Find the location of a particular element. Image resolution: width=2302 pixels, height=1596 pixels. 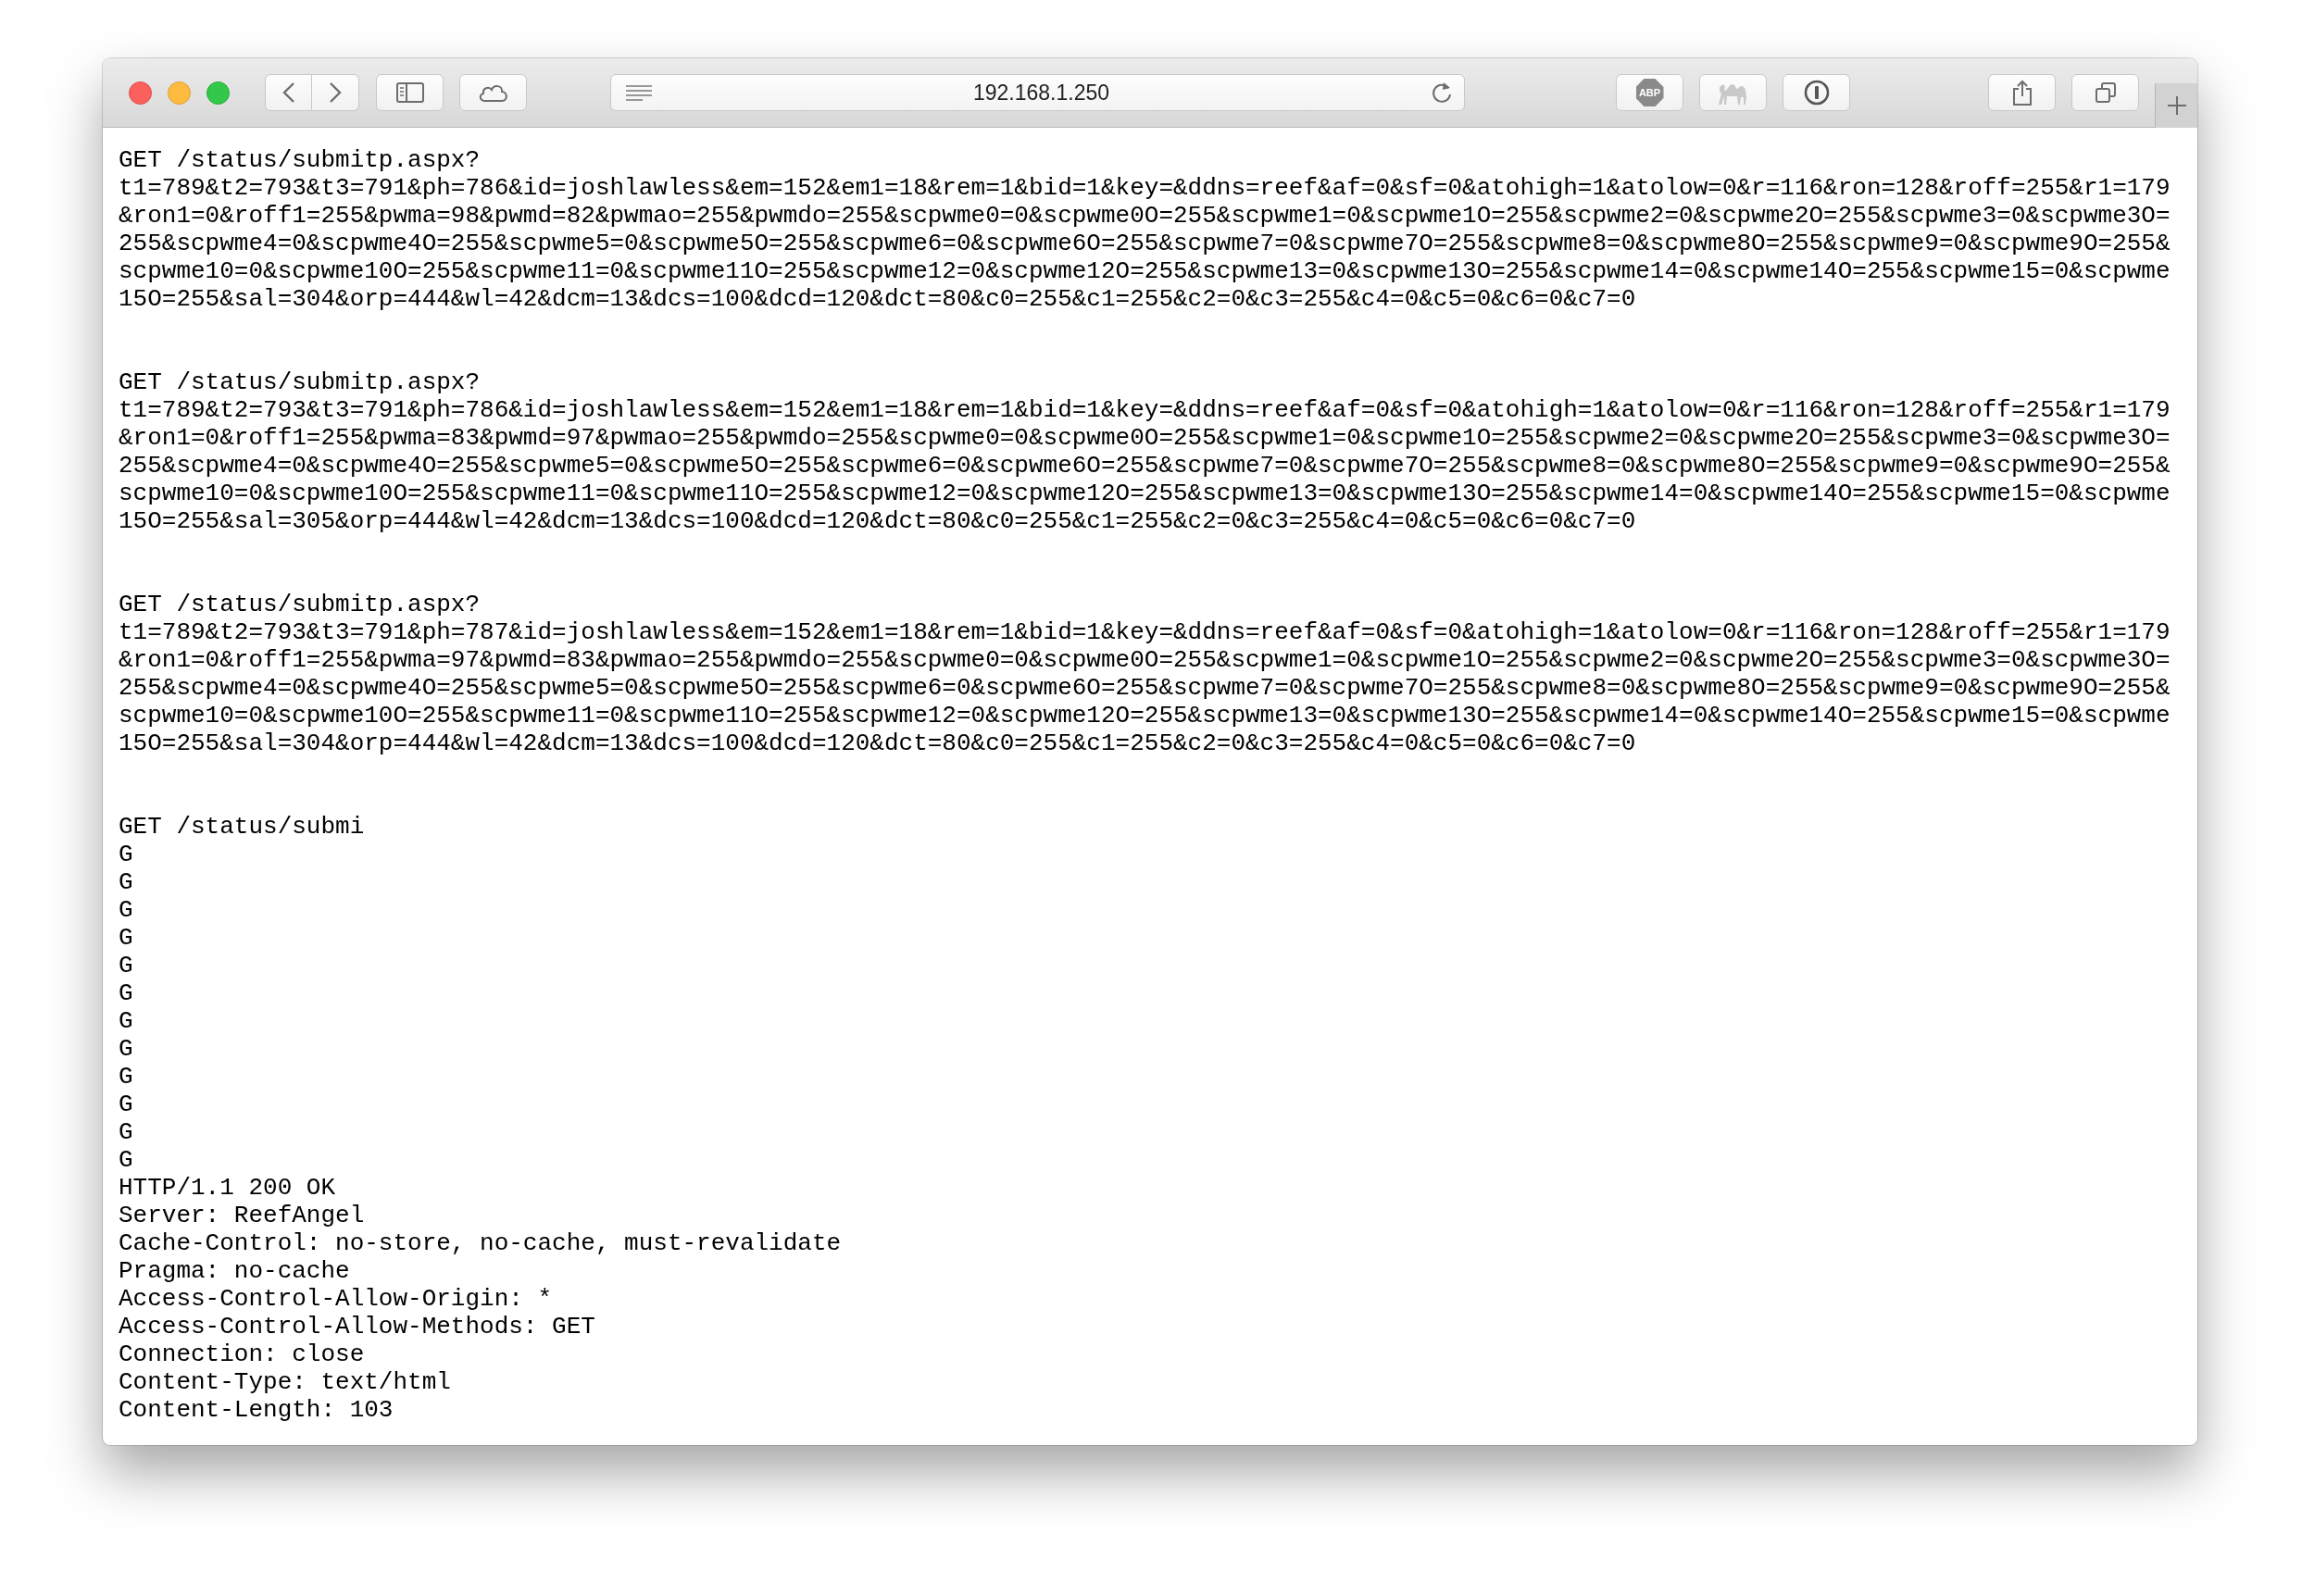

back-button is located at coordinates (288, 92).